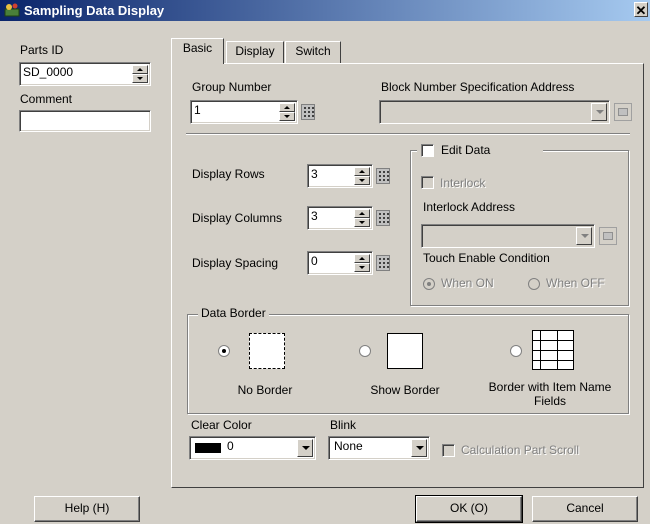 This screenshot has height=524, width=650. Describe the element at coordinates (237, 218) in the screenshot. I see `display-columns-label: Display Columns` at that location.